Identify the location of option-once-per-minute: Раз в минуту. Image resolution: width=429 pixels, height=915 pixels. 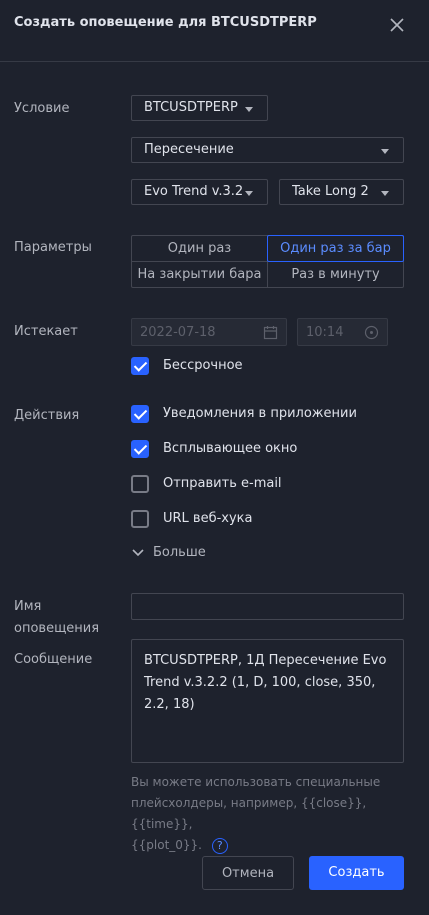
(335, 275).